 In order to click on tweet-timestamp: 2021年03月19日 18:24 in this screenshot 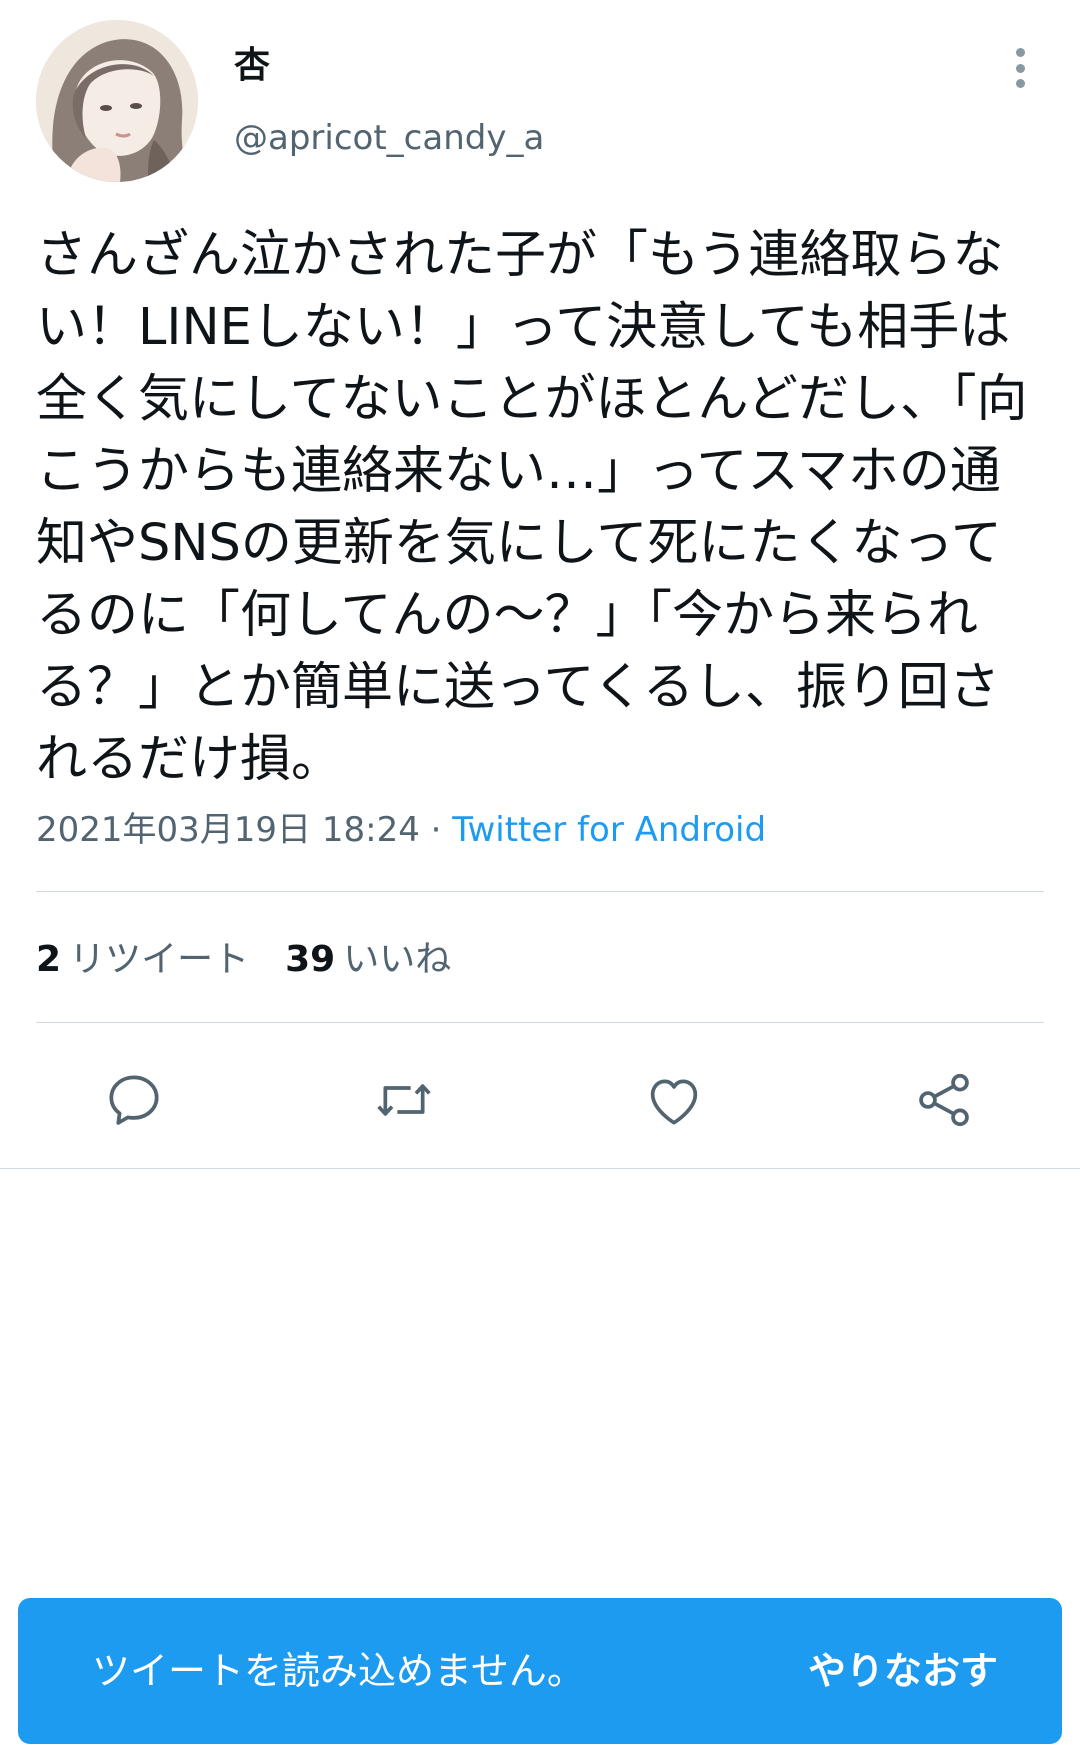, I will do `click(228, 830)`.